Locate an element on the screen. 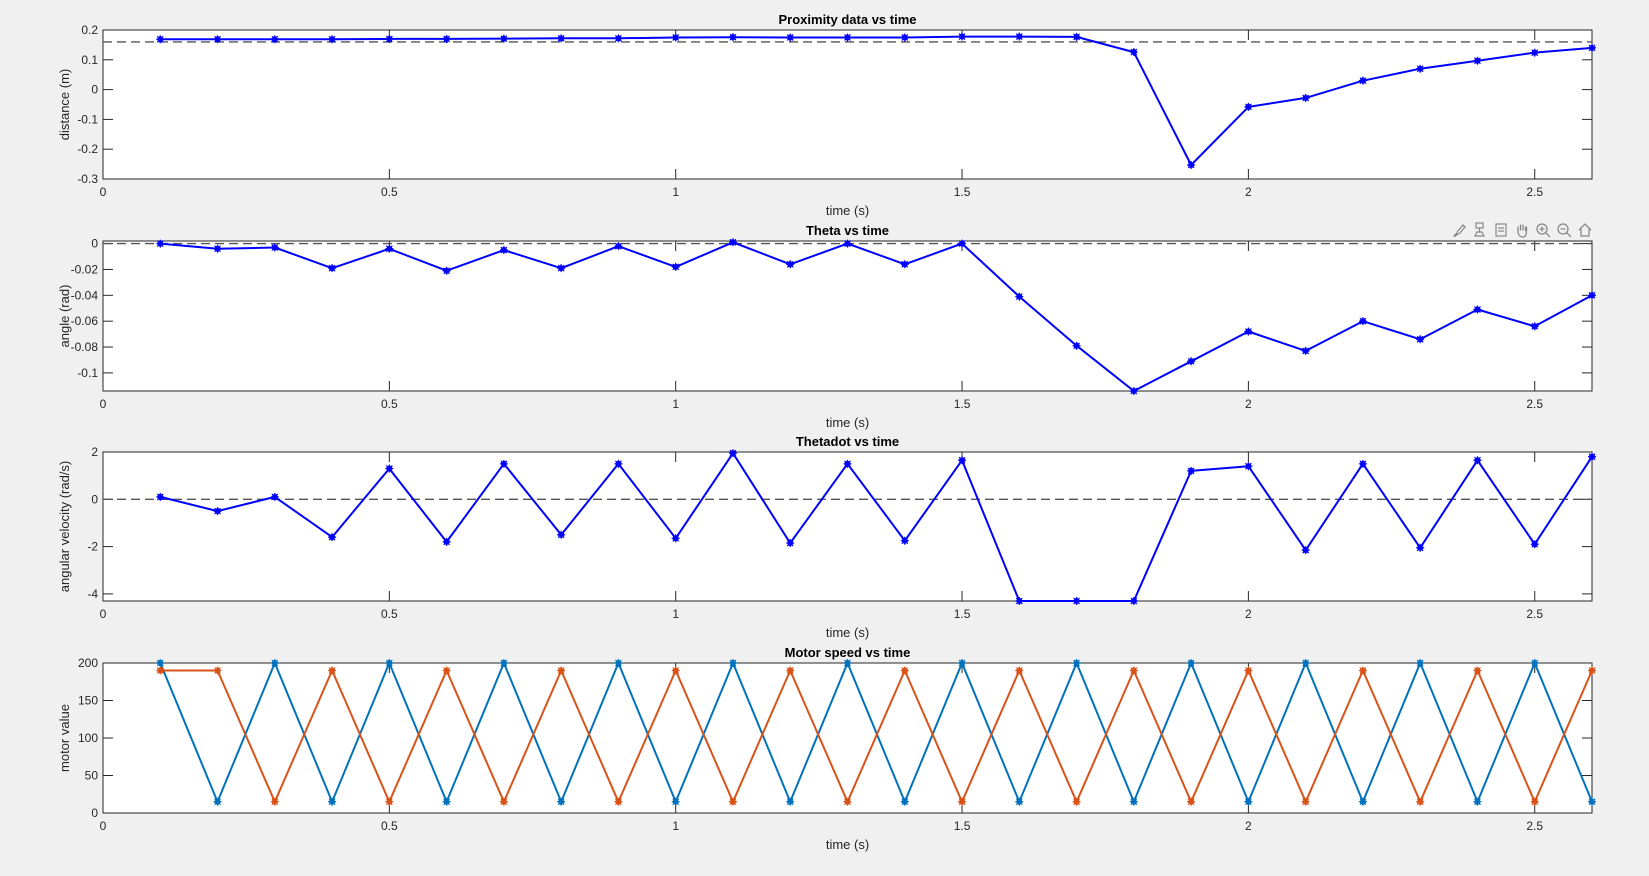 This screenshot has height=876, width=1649. y-tick-label: -0.2 is located at coordinates (87, 149).